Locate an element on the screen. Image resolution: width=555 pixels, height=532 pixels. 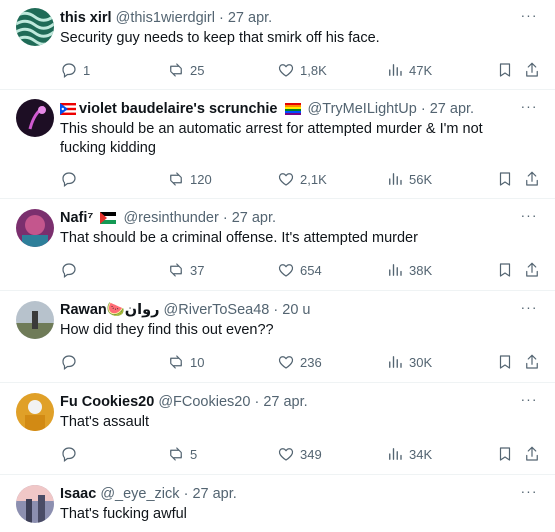
like-button: 236 is located at coordinates (299, 362).